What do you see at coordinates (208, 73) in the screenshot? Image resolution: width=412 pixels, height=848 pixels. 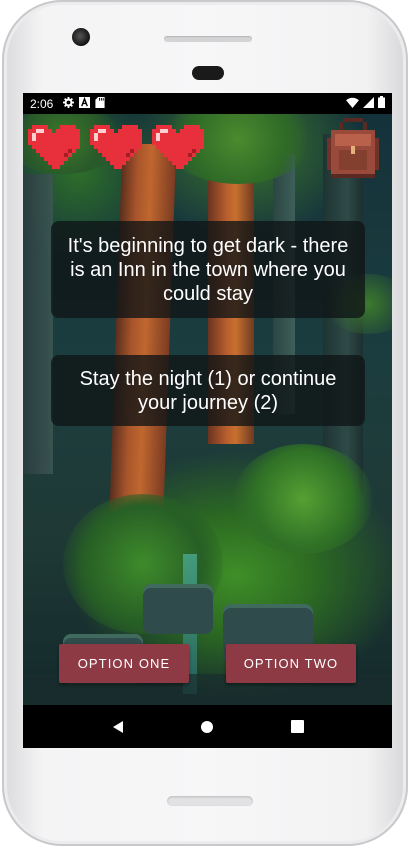 I see `proximity-sensor` at bounding box center [208, 73].